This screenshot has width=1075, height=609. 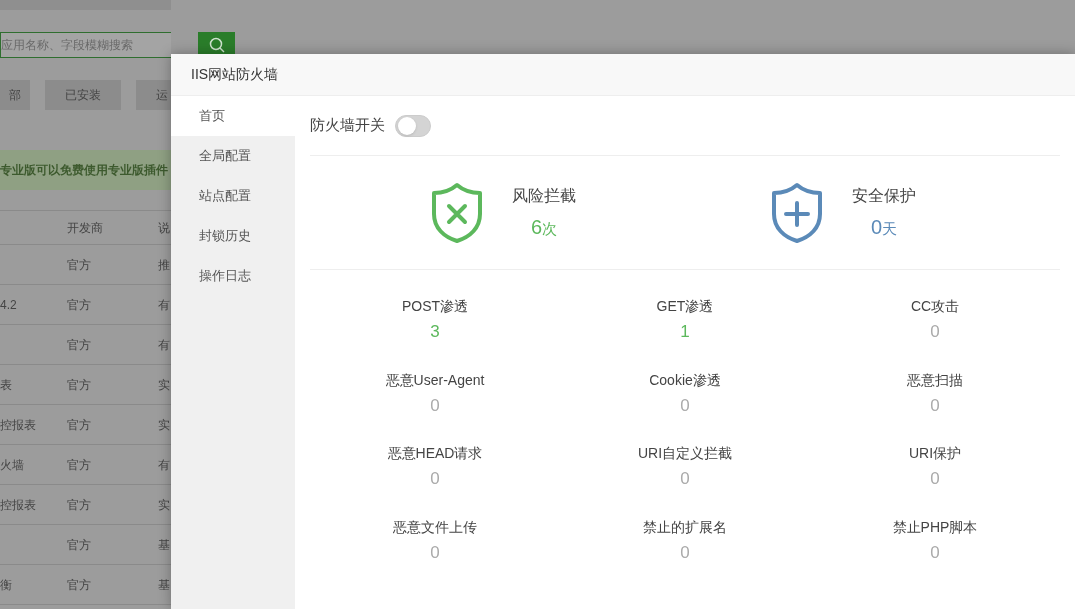 I want to click on summary-label: 安全保护, so click(x=884, y=195).